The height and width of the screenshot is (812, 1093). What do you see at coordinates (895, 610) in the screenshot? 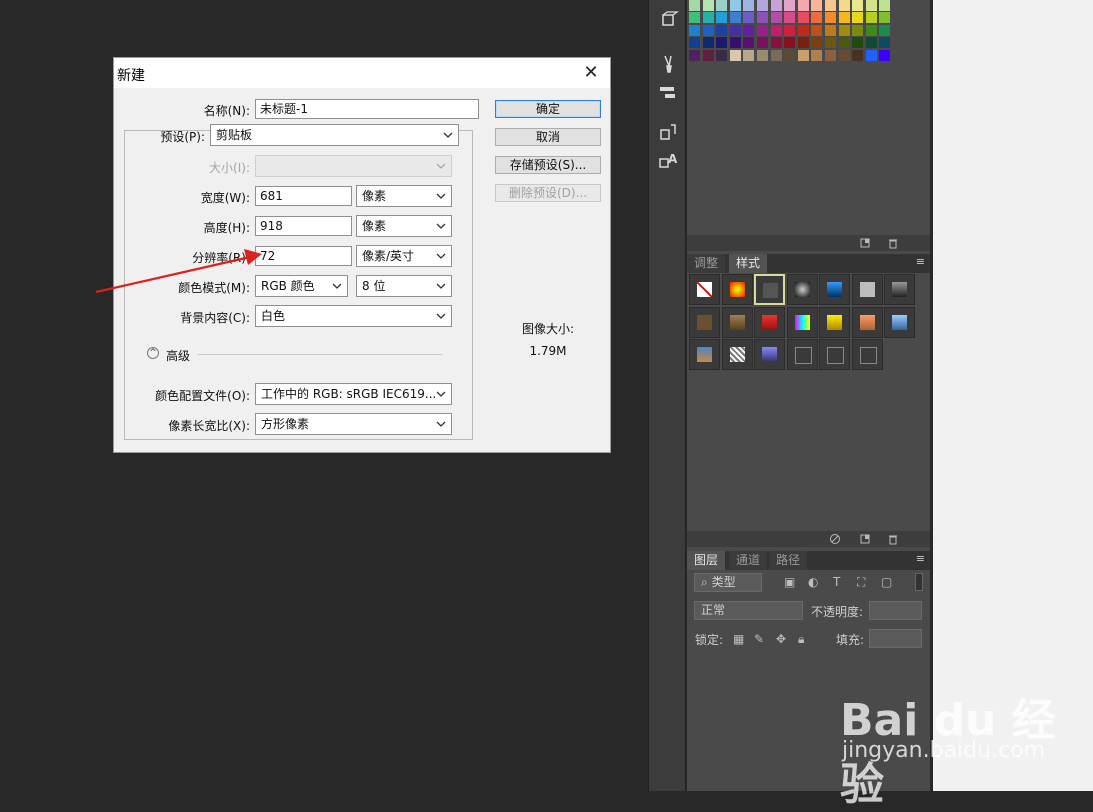
I see `opacity-input` at bounding box center [895, 610].